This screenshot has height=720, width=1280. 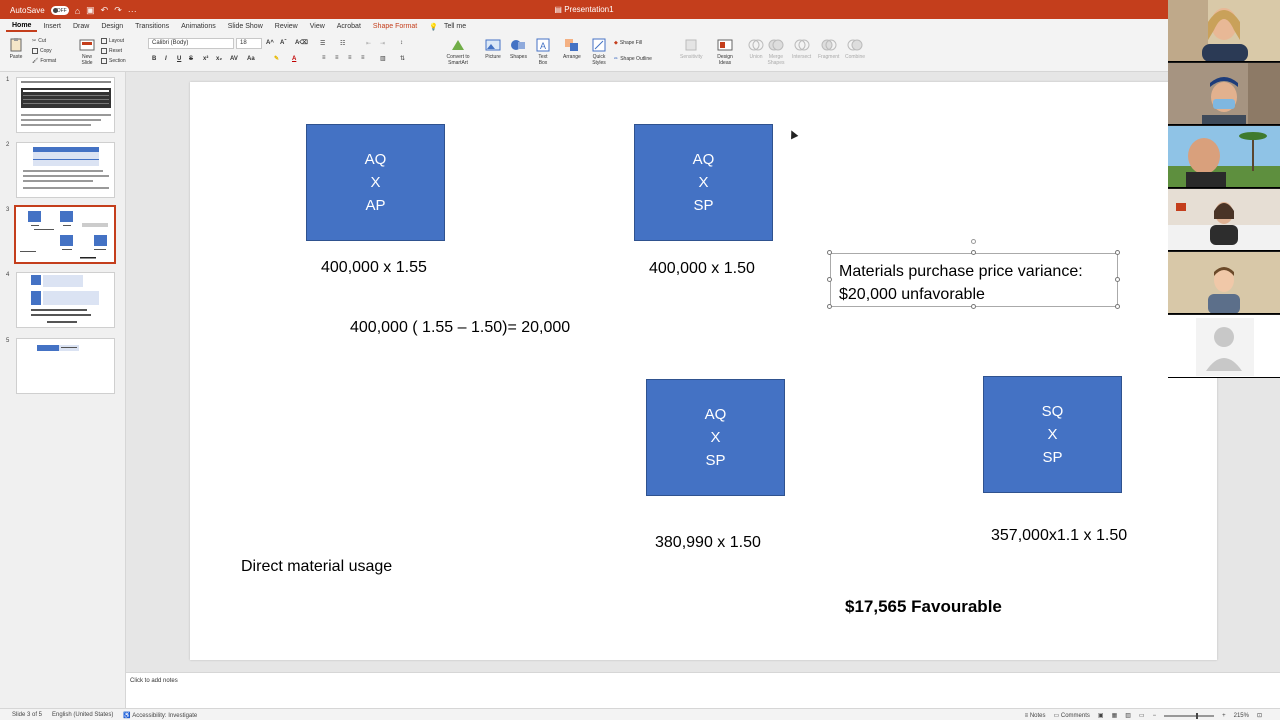 What do you see at coordinates (543, 52) in the screenshot?
I see `text-box-button: A Text Box` at bounding box center [543, 52].